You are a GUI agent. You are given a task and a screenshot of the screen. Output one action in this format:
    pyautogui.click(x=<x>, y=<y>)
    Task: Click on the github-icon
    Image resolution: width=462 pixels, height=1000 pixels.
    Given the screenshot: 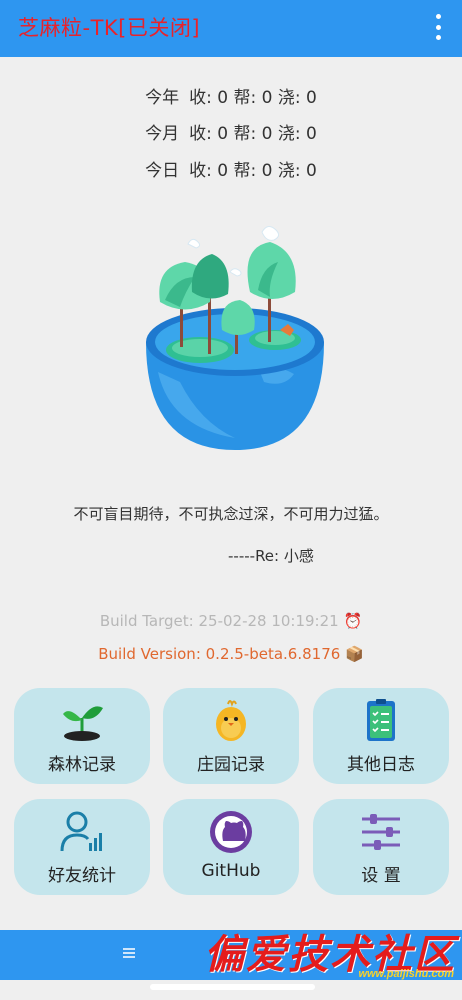 What is the action you would take?
    pyautogui.click(x=231, y=832)
    